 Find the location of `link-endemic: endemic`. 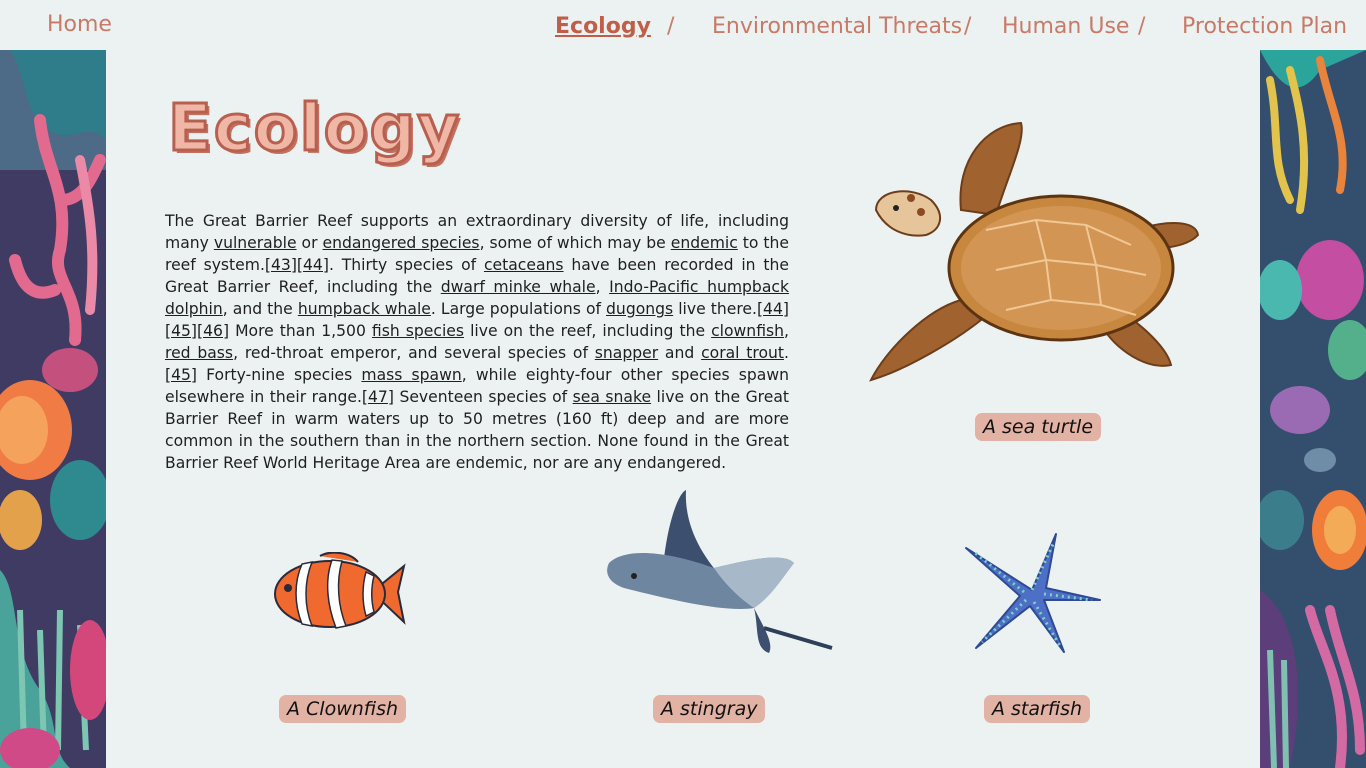

link-endemic: endemic is located at coordinates (704, 243).